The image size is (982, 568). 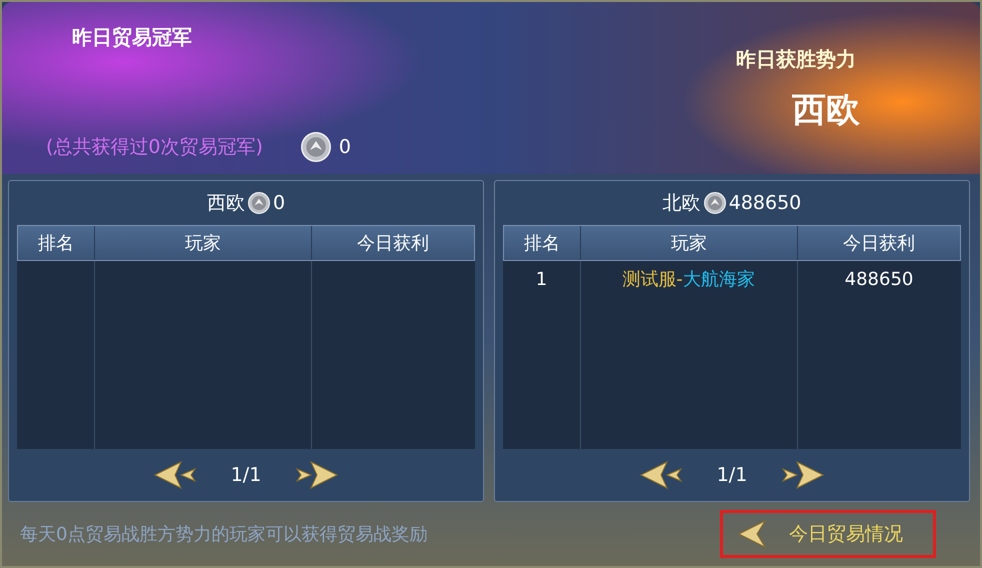 What do you see at coordinates (154, 147) in the screenshot?
I see `champion-count: (总共获得过0次贸易冠军)` at bounding box center [154, 147].